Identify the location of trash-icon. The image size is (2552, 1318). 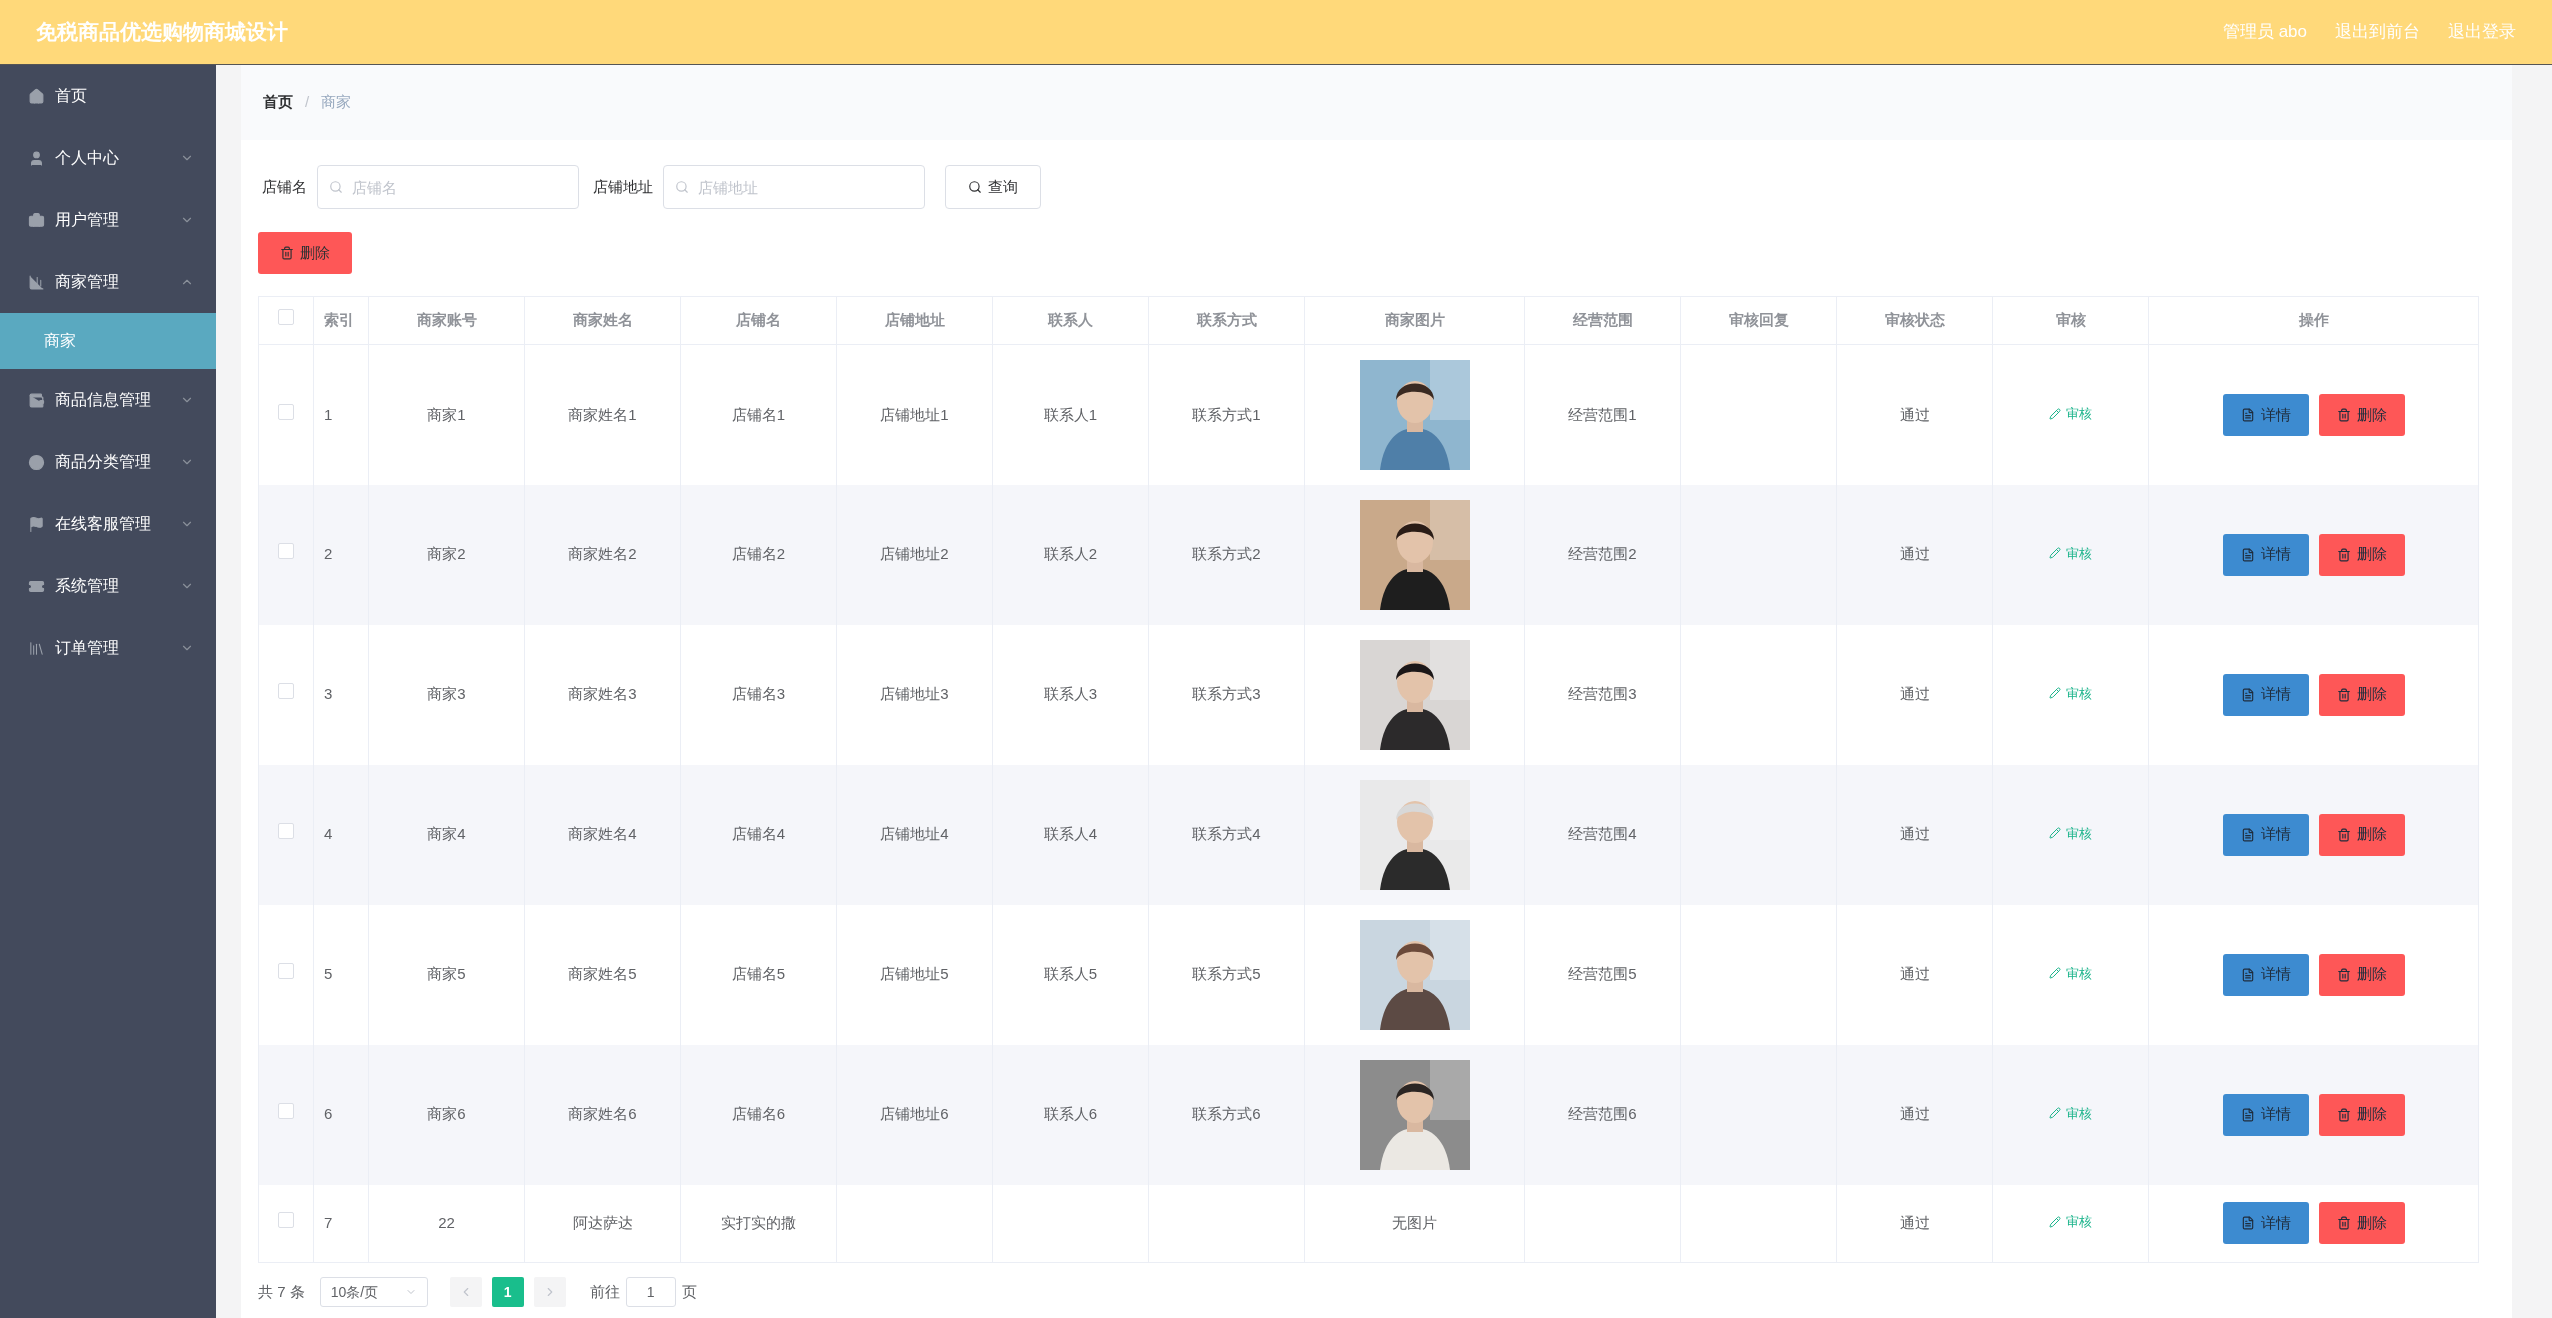
(2343, 694).